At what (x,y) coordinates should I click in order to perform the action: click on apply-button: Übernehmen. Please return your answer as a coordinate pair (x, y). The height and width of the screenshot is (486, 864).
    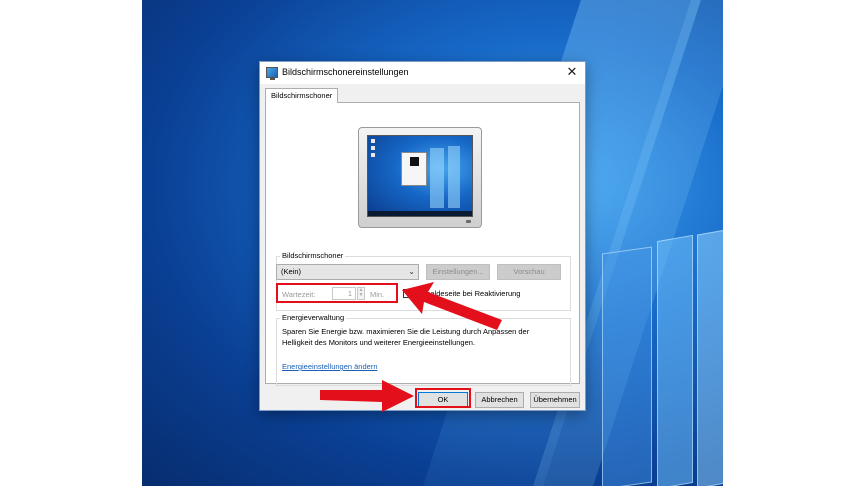
    Looking at the image, I should click on (555, 400).